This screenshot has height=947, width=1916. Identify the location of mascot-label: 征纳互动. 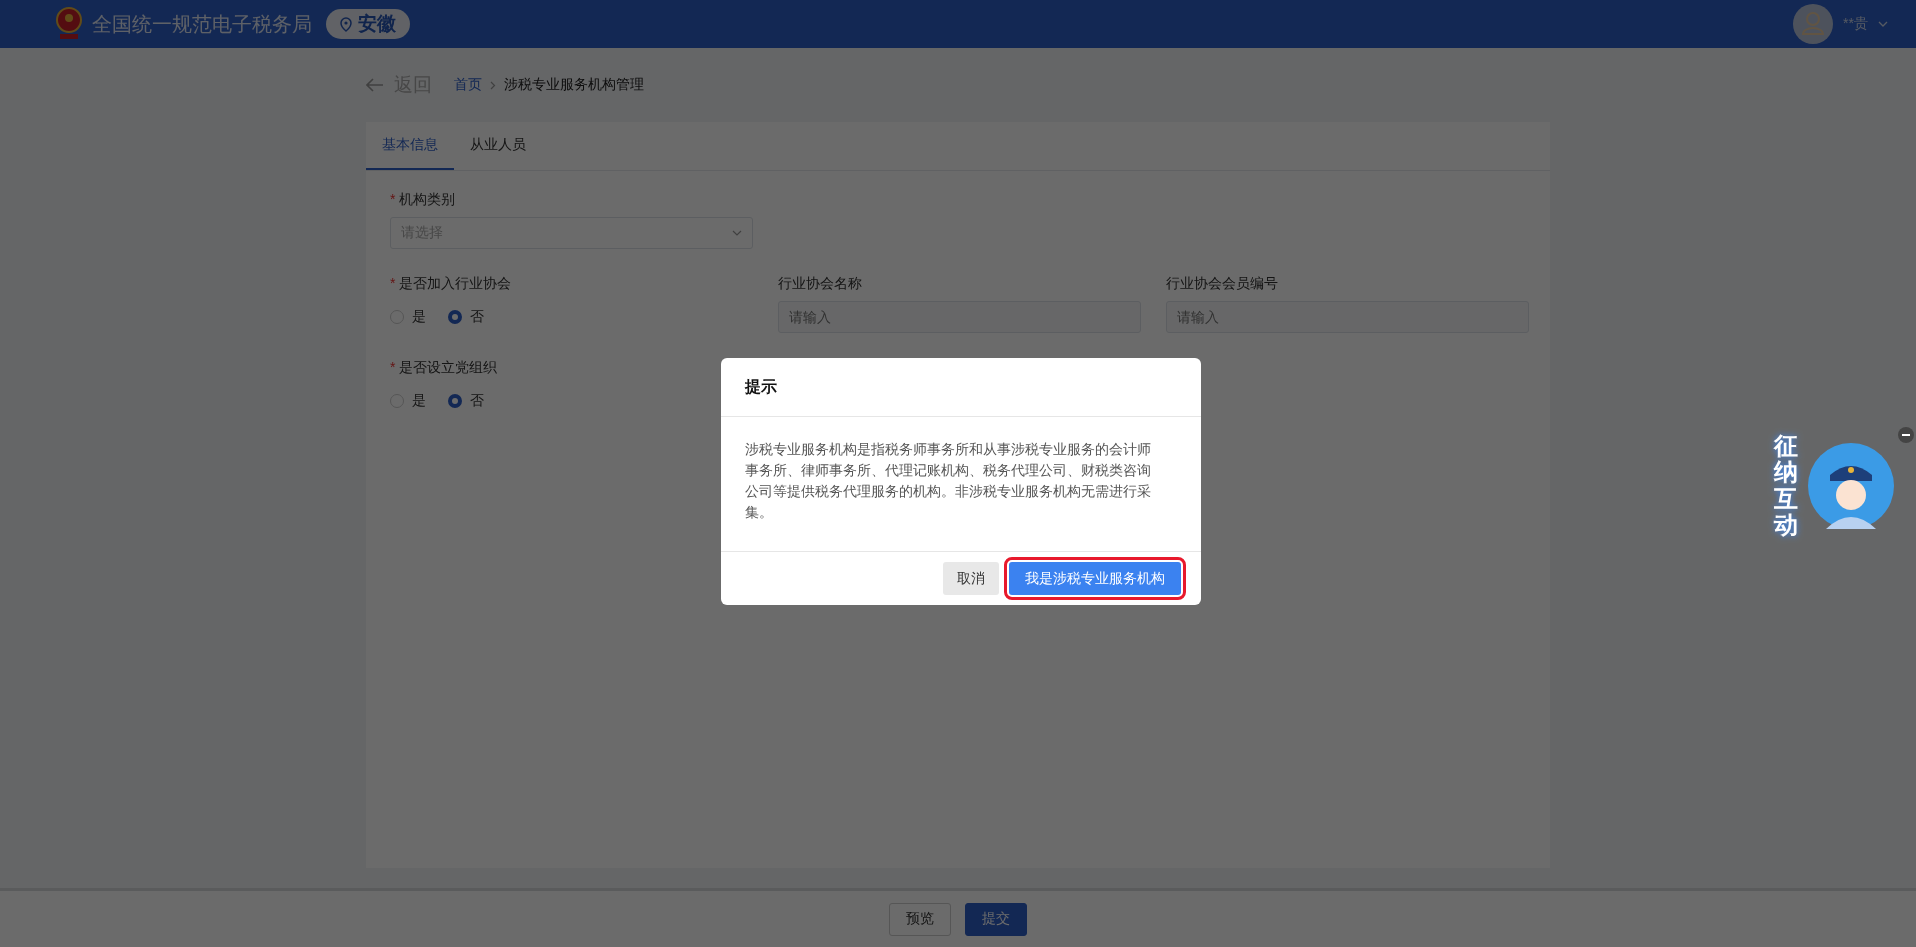
(1786, 486).